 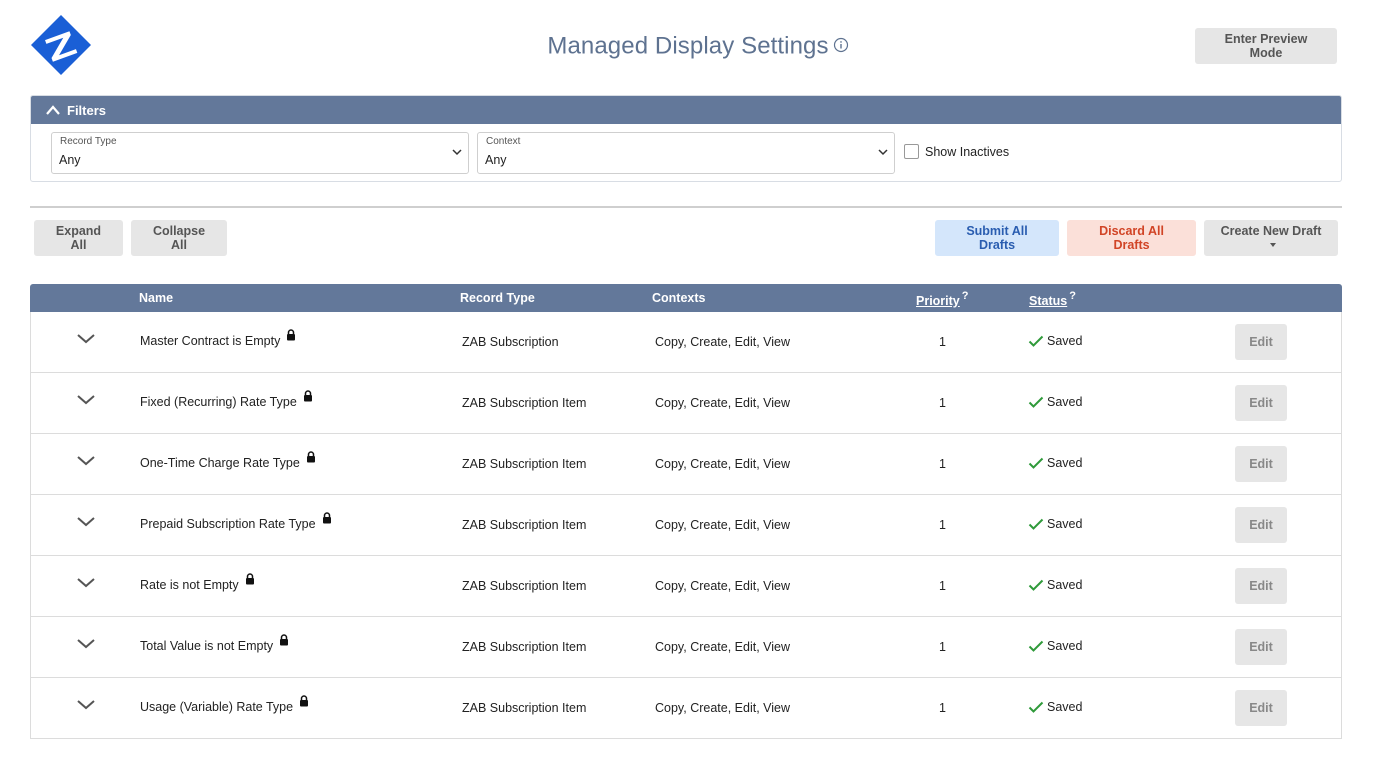 What do you see at coordinates (260, 153) in the screenshot?
I see `record-type-select: Record Type Any` at bounding box center [260, 153].